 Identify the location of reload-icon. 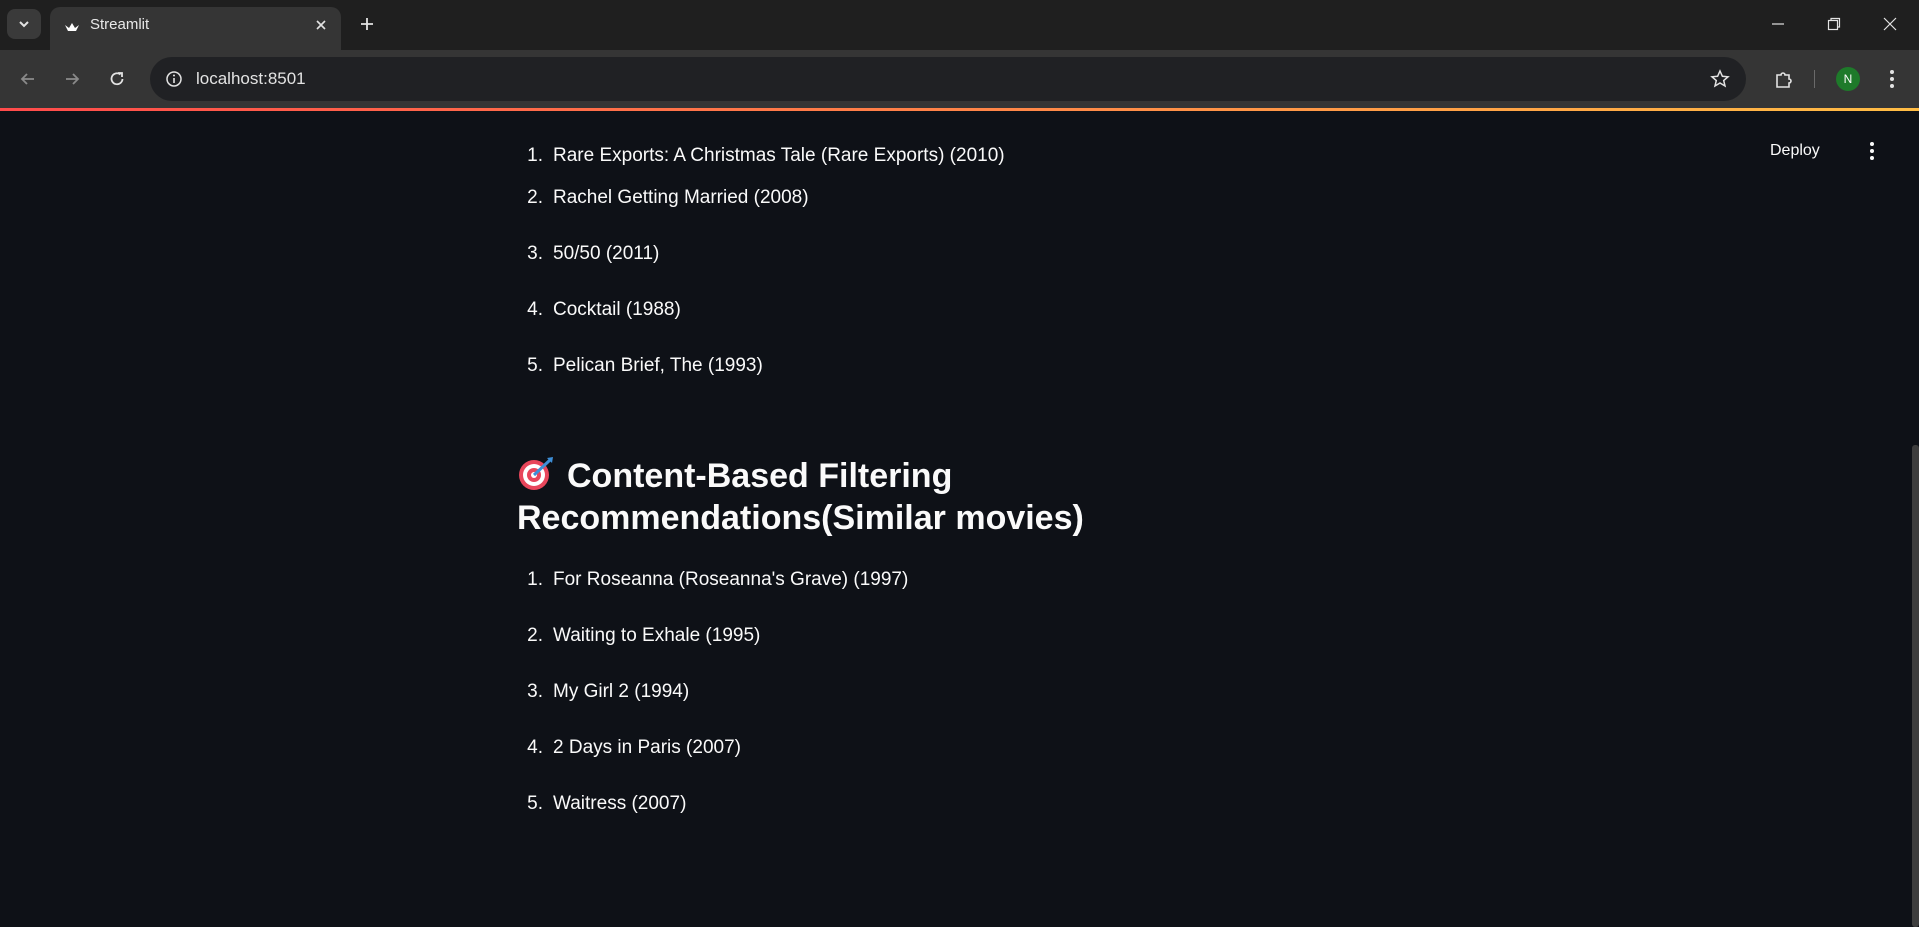
(117, 79).